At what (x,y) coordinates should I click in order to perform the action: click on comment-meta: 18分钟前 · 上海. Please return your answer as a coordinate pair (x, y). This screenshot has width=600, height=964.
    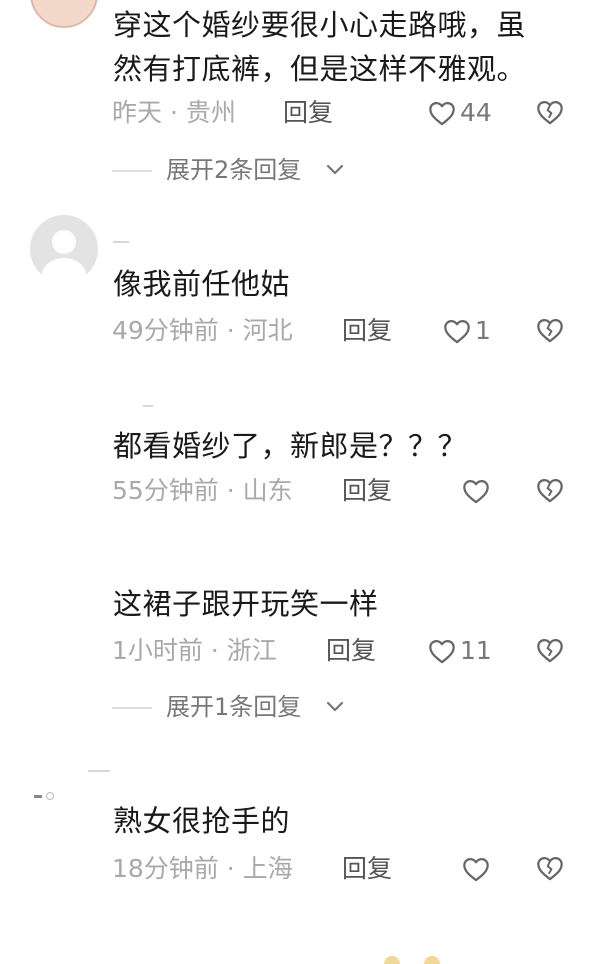
    Looking at the image, I should click on (202, 869).